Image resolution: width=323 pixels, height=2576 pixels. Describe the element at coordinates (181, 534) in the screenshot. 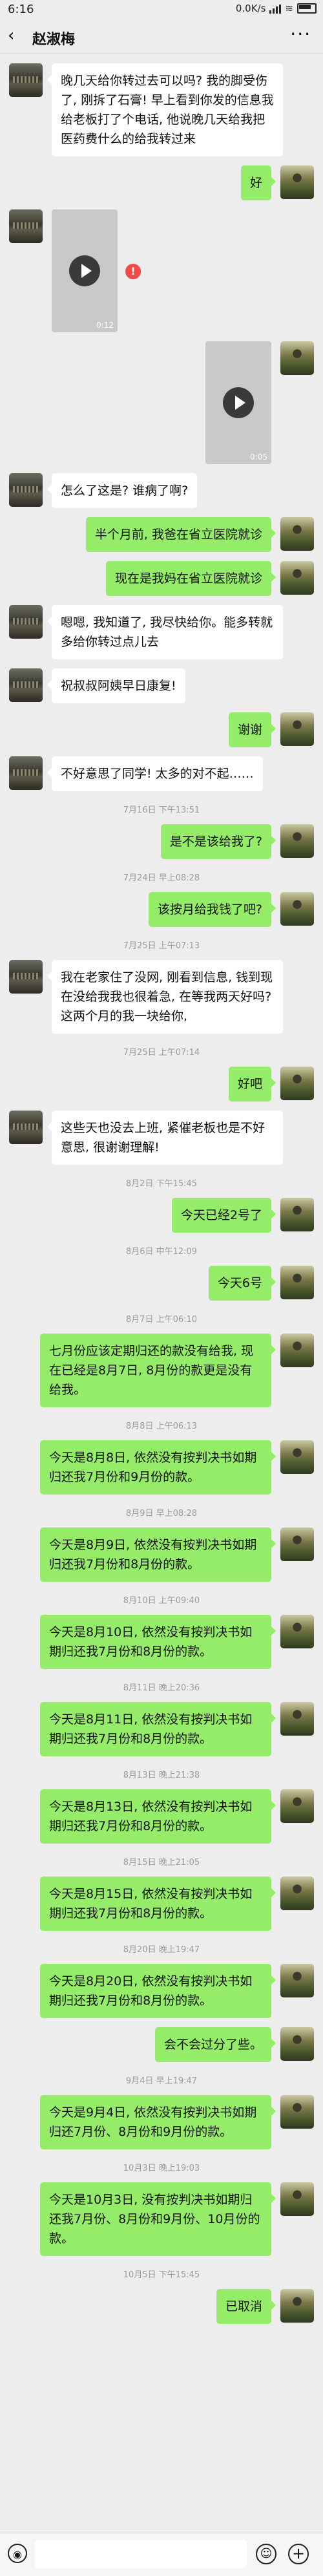

I see `message-bubble: 半个月前, 我爸在省立医院就诊` at that location.